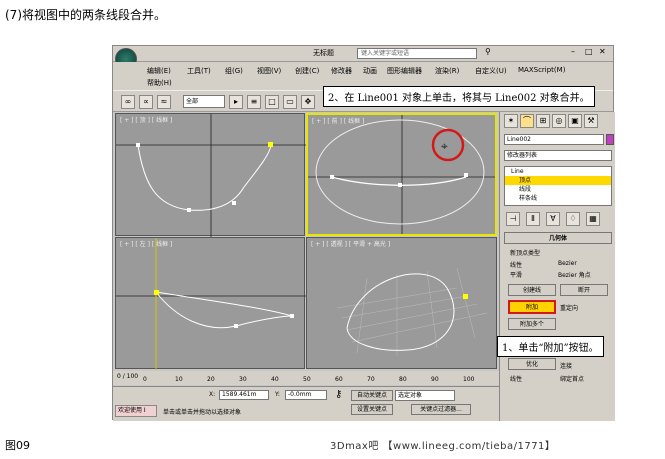 The height and width of the screenshot is (459, 665). What do you see at coordinates (308, 102) in the screenshot?
I see `move-icon: ✥` at bounding box center [308, 102].